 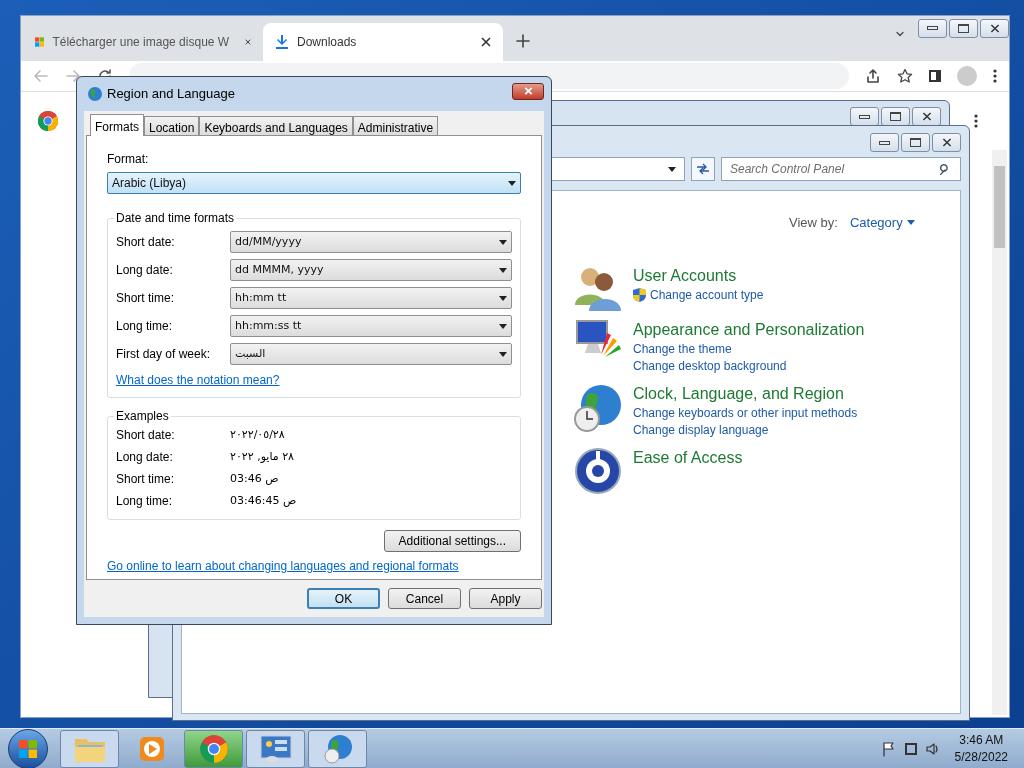 I want to click on control-panel-icon, so click(x=275, y=748).